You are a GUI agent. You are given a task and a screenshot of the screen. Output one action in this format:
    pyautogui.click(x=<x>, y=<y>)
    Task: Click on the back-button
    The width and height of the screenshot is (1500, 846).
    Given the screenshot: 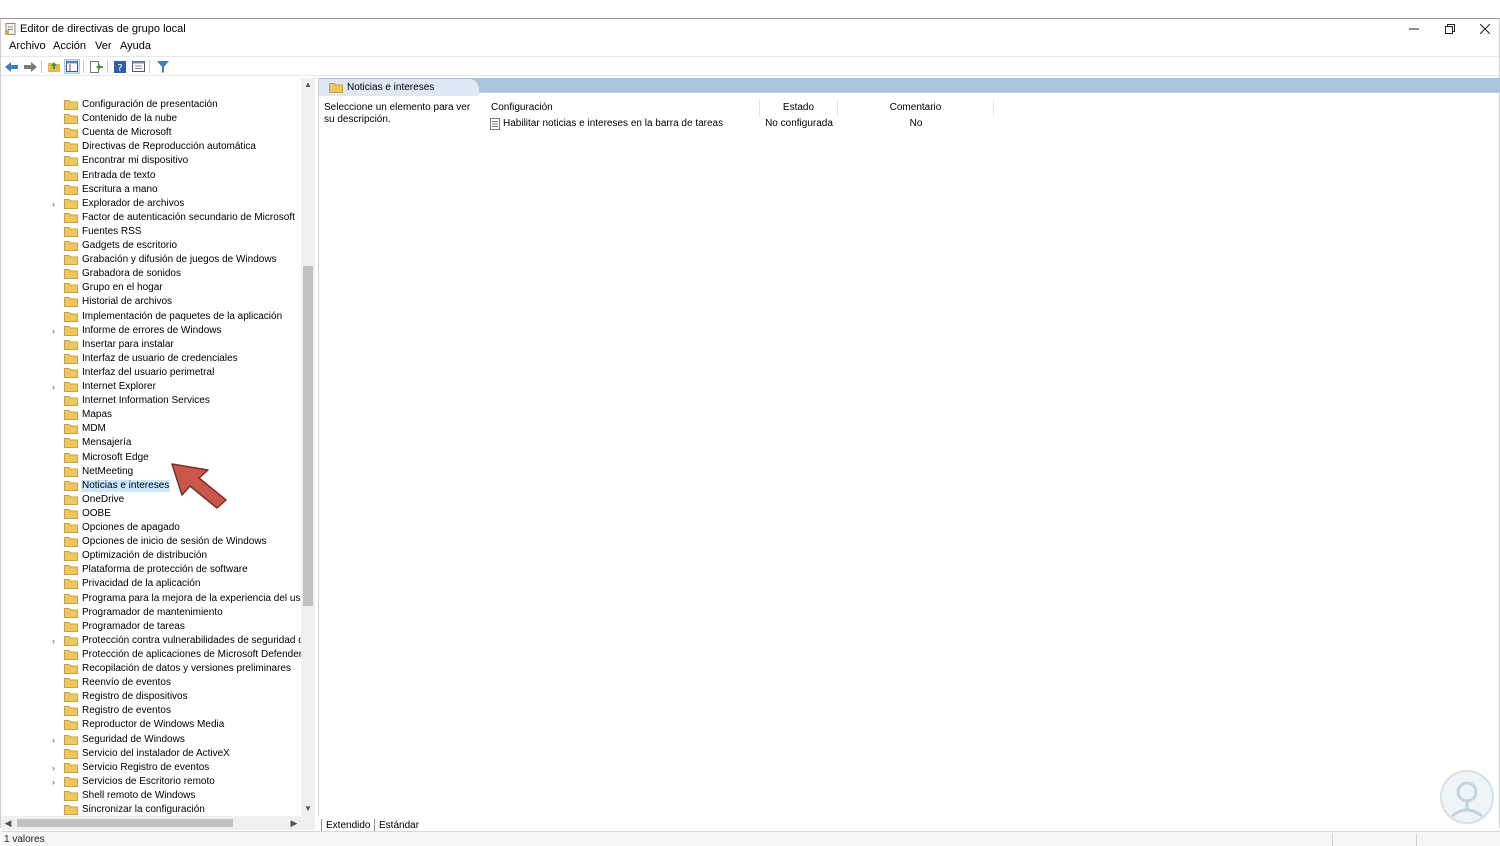 What is the action you would take?
    pyautogui.click(x=12, y=66)
    